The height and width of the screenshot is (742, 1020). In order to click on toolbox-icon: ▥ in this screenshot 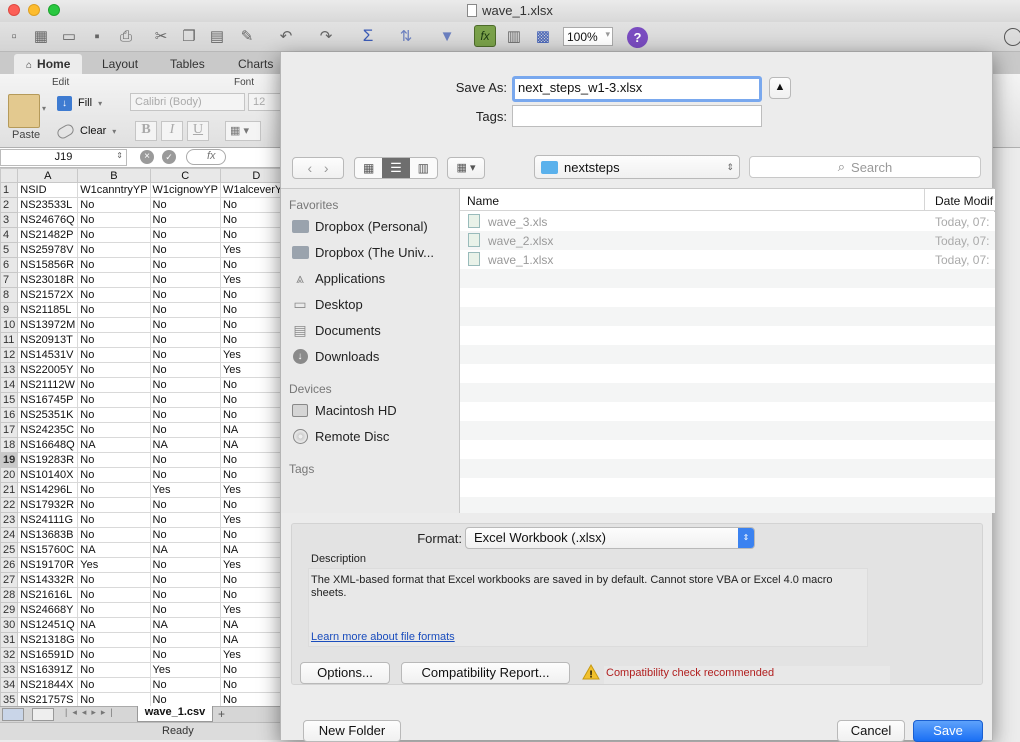, I will do `click(514, 36)`.